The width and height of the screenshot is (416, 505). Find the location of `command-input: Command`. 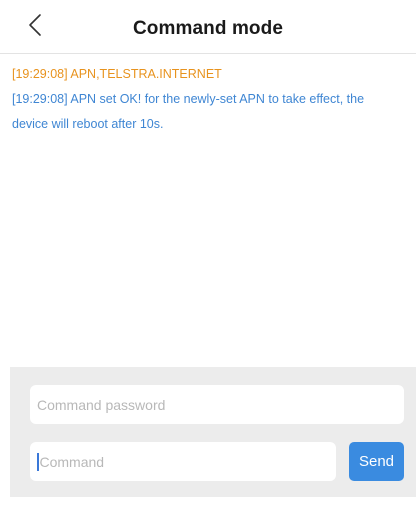

command-input: Command is located at coordinates (183, 461).